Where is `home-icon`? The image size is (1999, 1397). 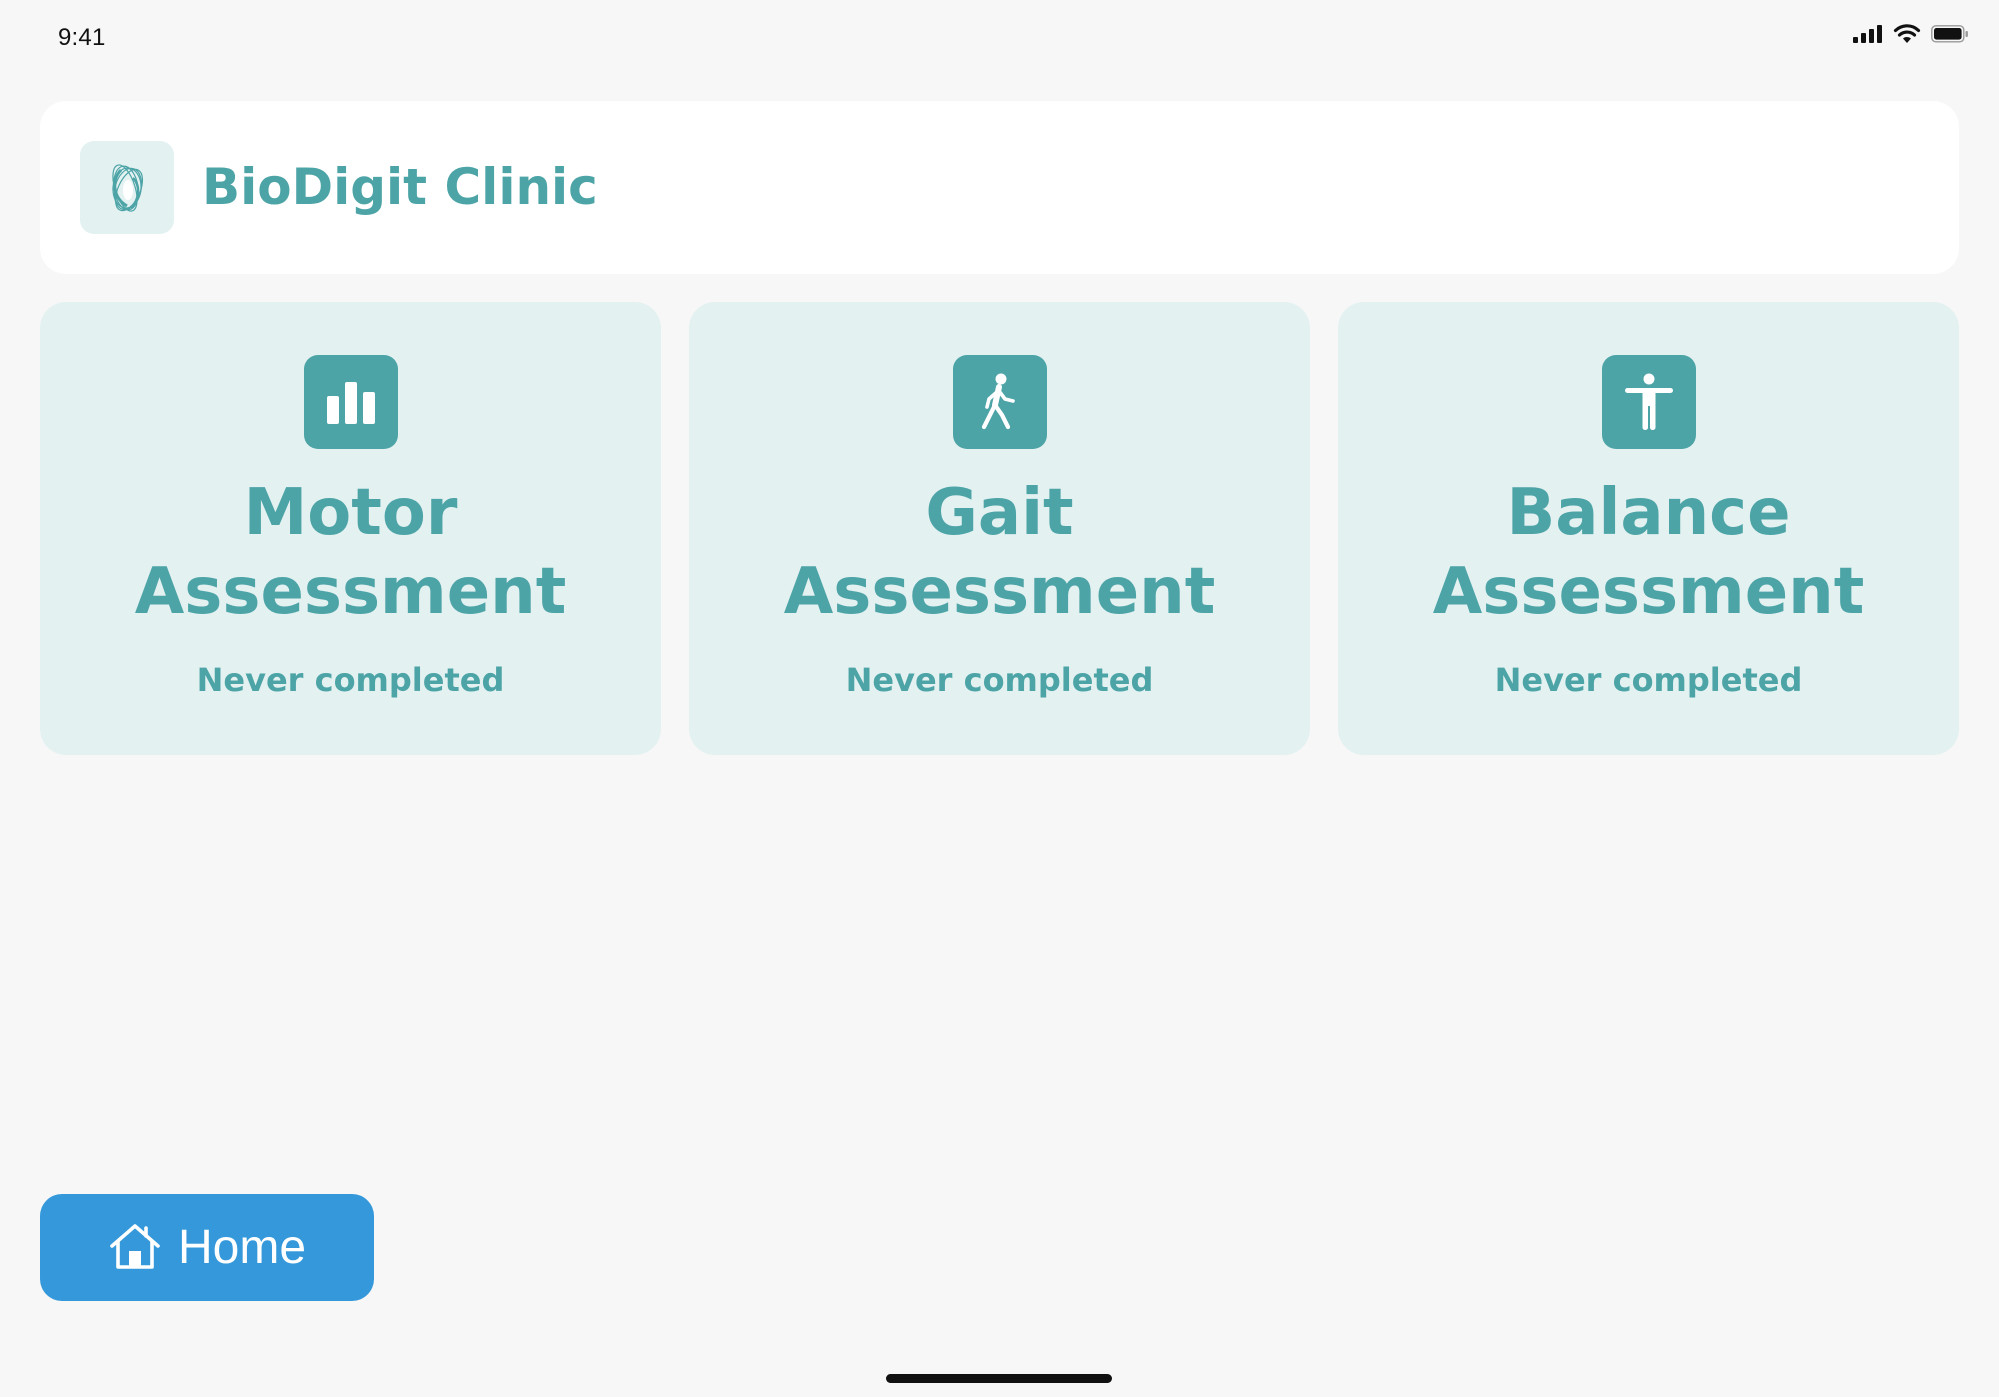 home-icon is located at coordinates (135, 1248).